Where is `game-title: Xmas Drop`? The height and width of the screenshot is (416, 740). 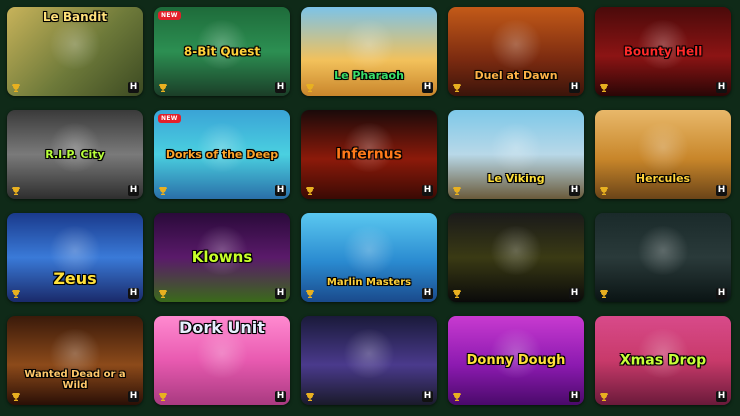
game-title: Xmas Drop is located at coordinates (663, 360).